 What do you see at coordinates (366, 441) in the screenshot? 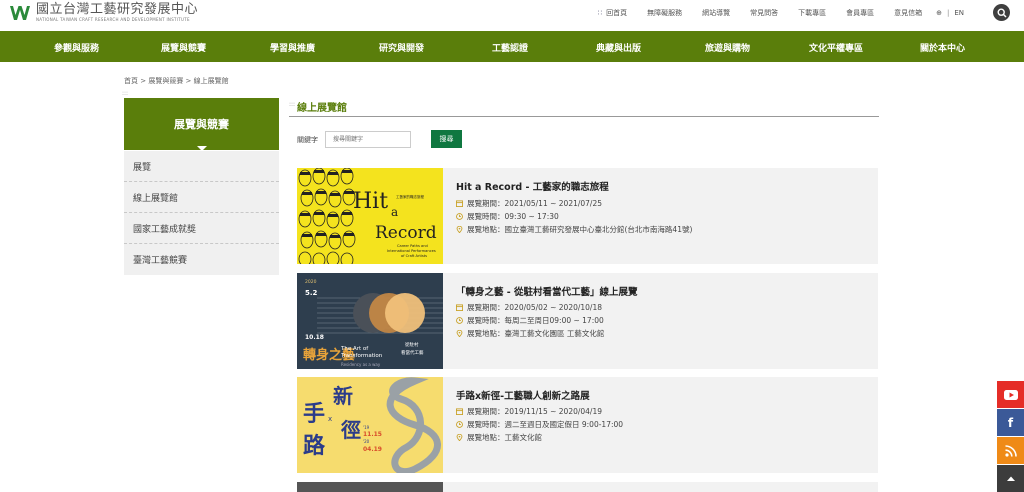
I see `poster-text-d3: '20` at bounding box center [366, 441].